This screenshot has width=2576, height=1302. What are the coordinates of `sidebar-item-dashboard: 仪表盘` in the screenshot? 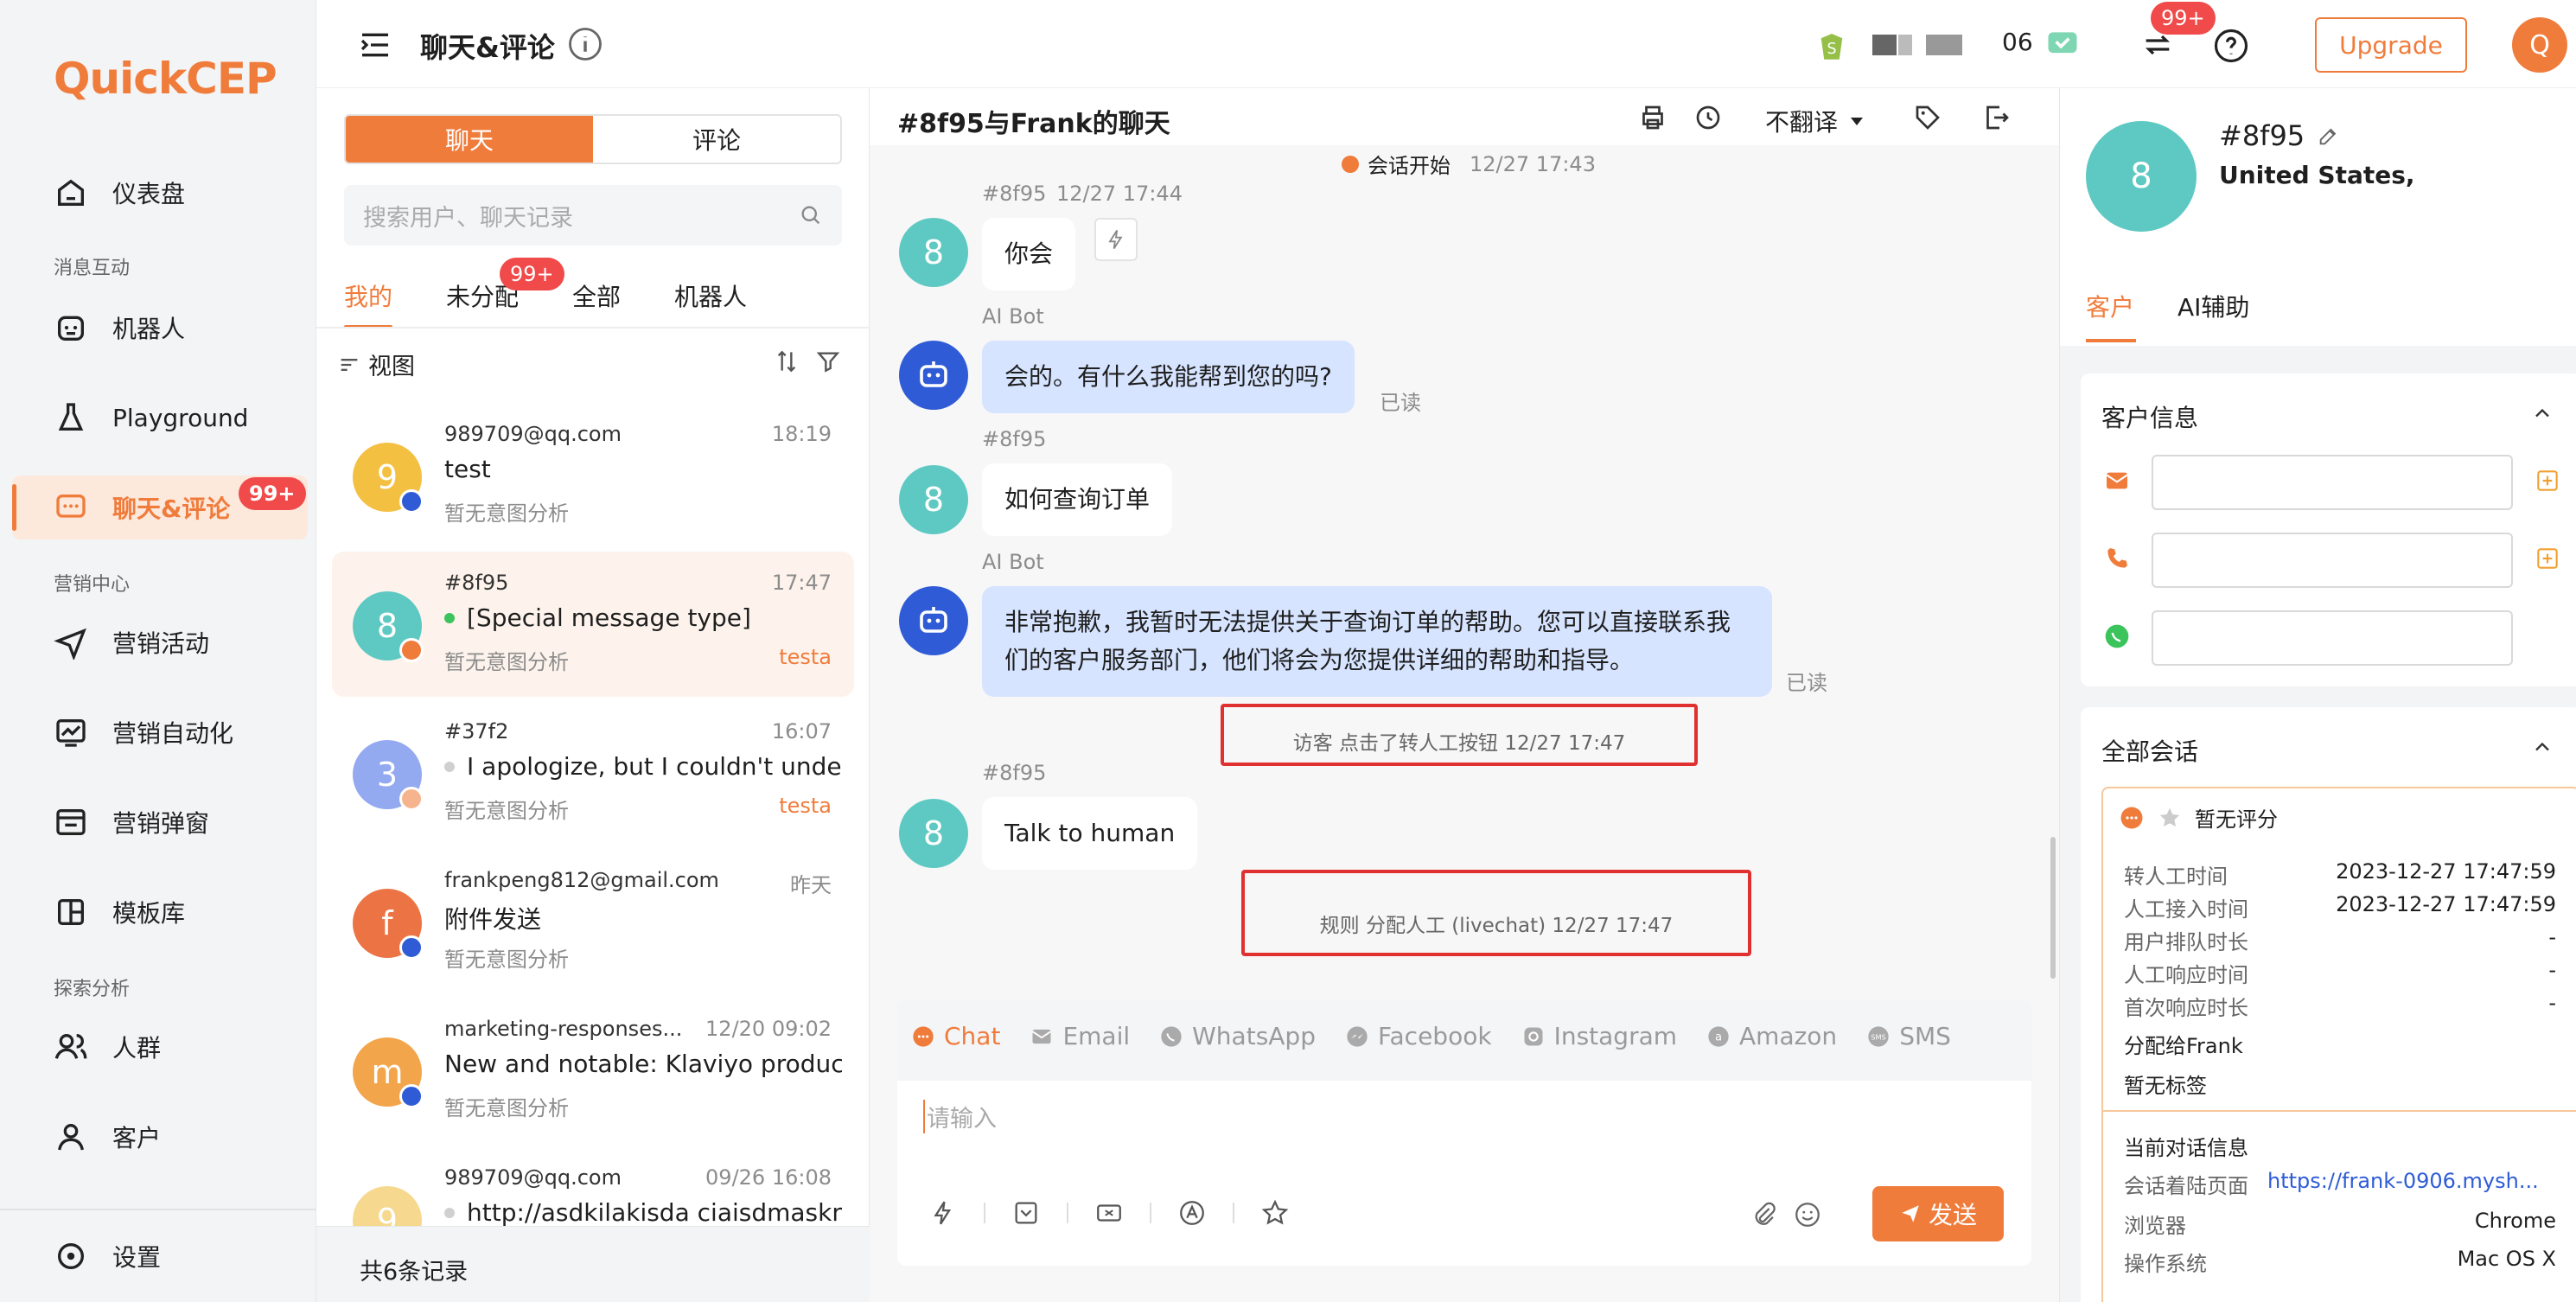 It's located at (160, 193).